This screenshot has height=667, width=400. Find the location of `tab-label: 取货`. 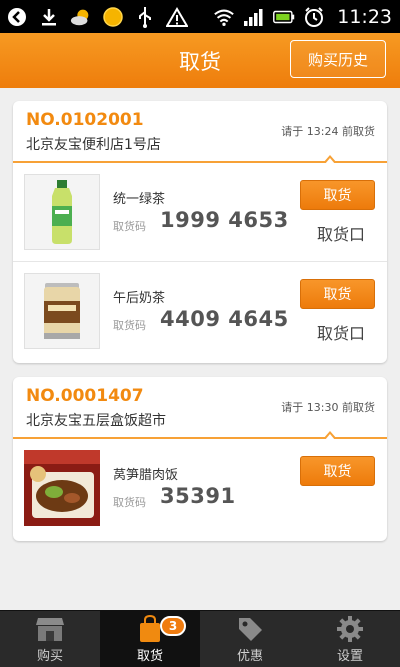

tab-label: 取货 is located at coordinates (149, 656).